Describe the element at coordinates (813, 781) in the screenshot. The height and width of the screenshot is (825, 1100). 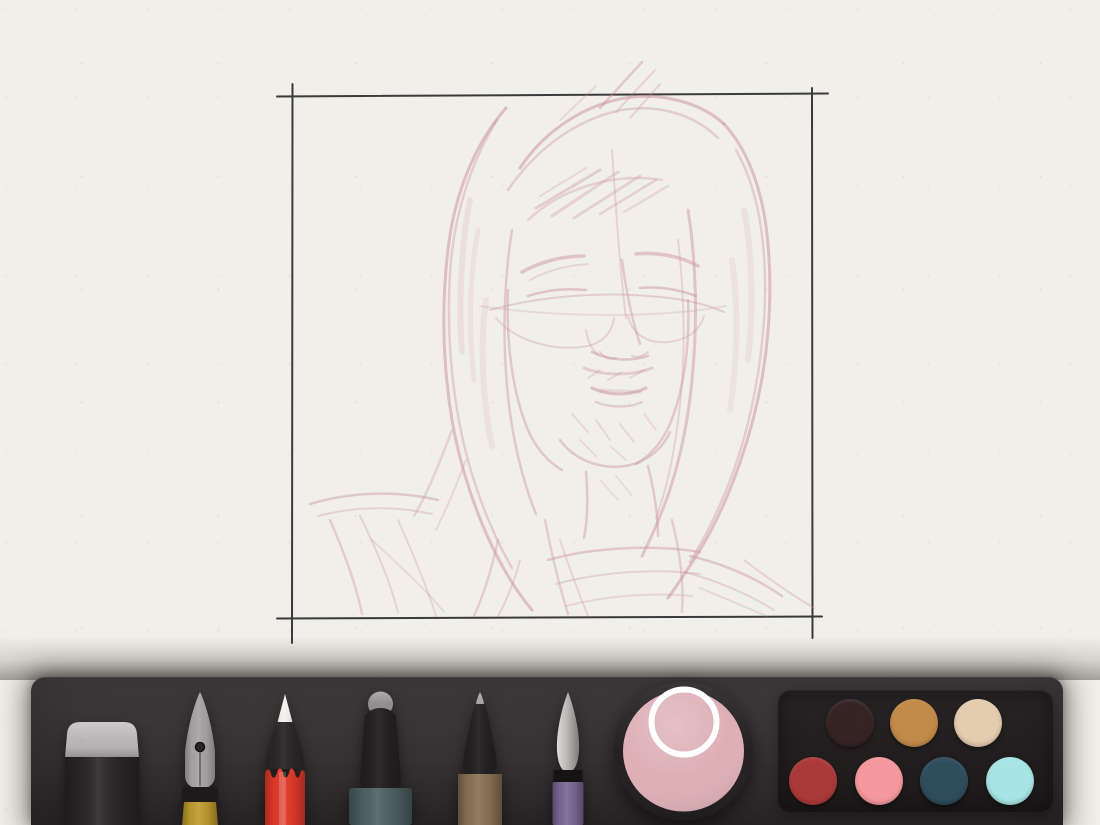
I see `swatch-brick-red` at that location.